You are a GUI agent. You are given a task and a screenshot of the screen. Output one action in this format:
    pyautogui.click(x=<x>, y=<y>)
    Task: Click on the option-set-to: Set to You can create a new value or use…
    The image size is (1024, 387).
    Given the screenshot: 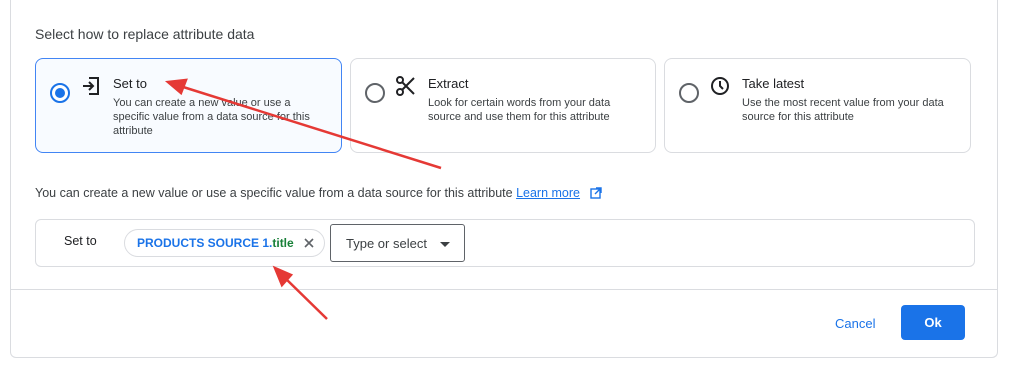 What is the action you would take?
    pyautogui.click(x=188, y=105)
    